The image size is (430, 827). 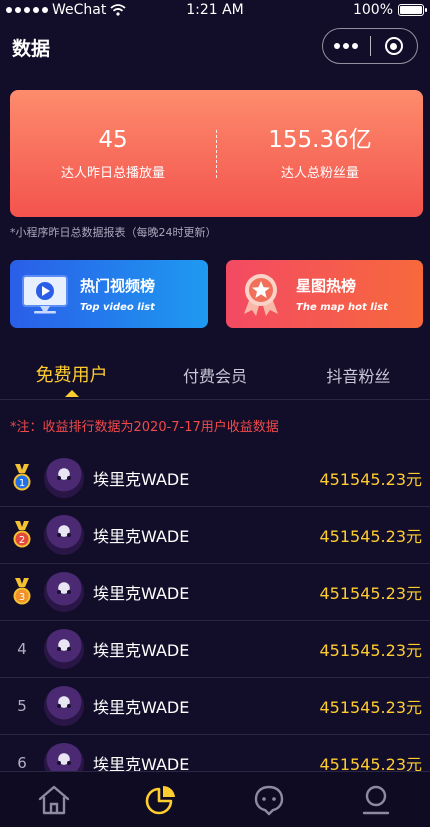 What do you see at coordinates (22, 597) in the screenshot?
I see `svg-text: 3` at bounding box center [22, 597].